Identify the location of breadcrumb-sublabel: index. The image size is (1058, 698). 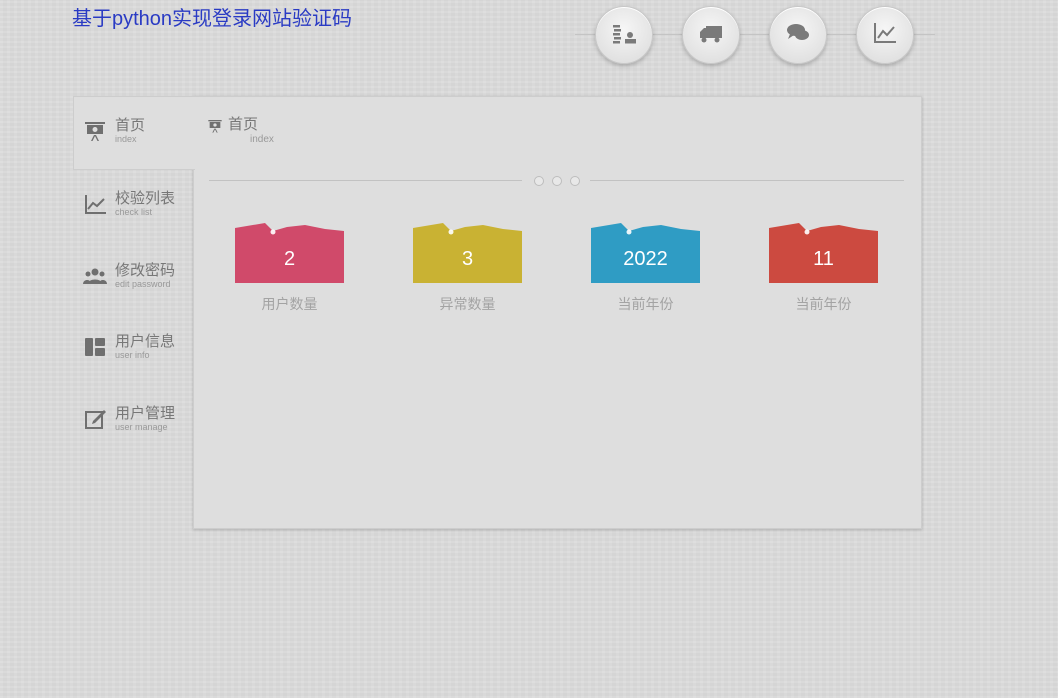
(262, 139).